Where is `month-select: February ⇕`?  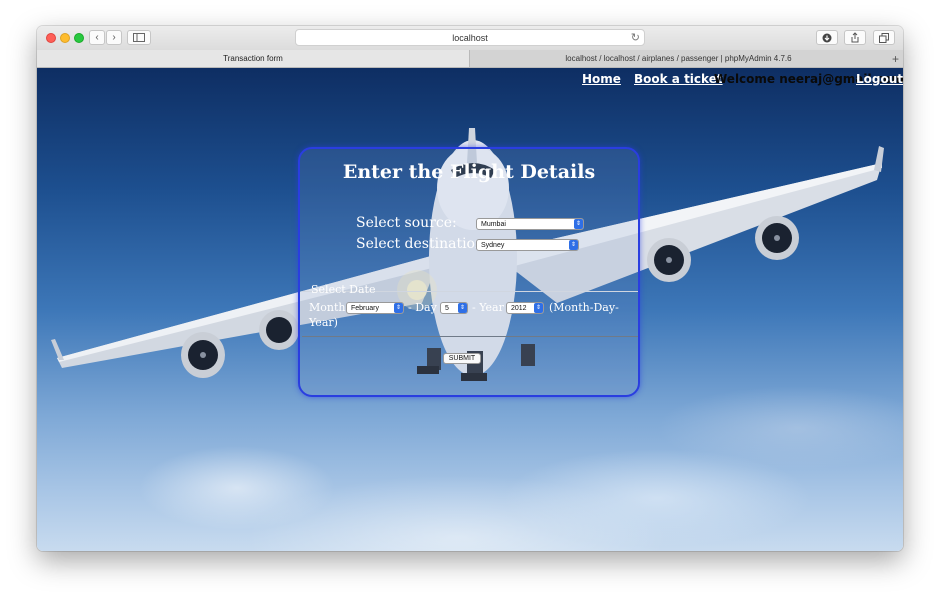
month-select: February ⇕ is located at coordinates (375, 308).